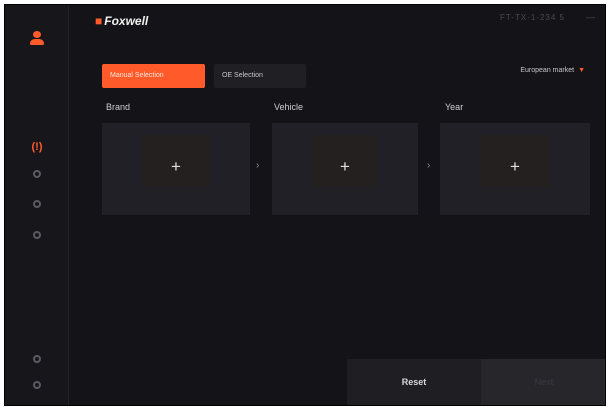 This screenshot has height=410, width=608. Describe the element at coordinates (414, 382) in the screenshot. I see `reset-button: Reset` at that location.